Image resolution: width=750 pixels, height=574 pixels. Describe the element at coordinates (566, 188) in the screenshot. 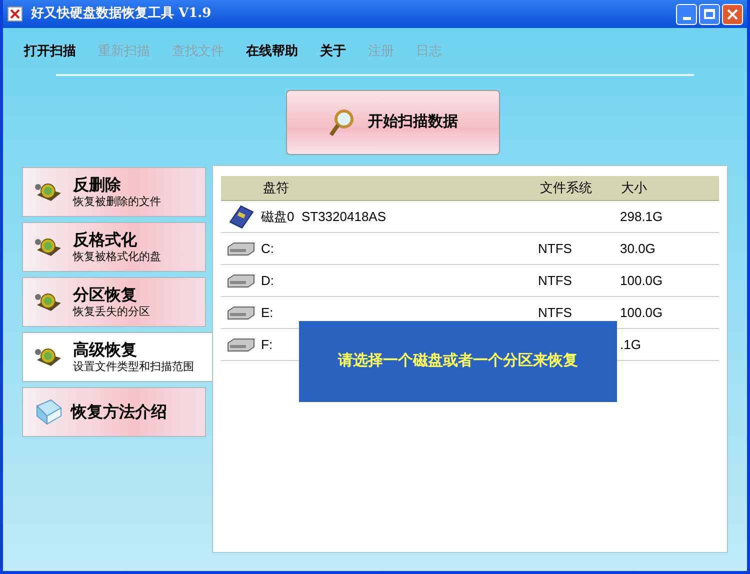

I see `column-header: 文件系统` at that location.